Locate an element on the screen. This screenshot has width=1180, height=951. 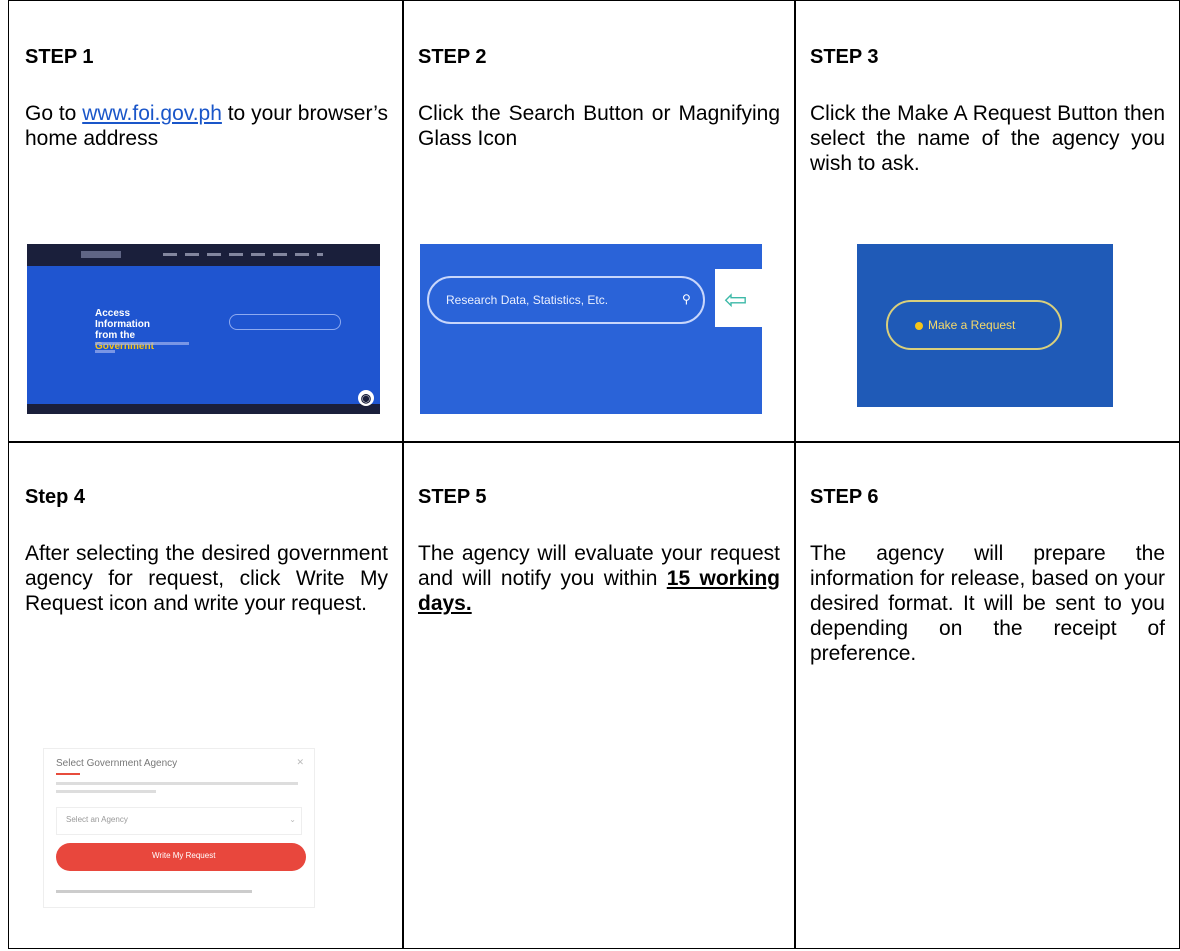
search-screenshot: Research Data, Statistics, Etc. ⚲ ⇦ is located at coordinates (591, 329).